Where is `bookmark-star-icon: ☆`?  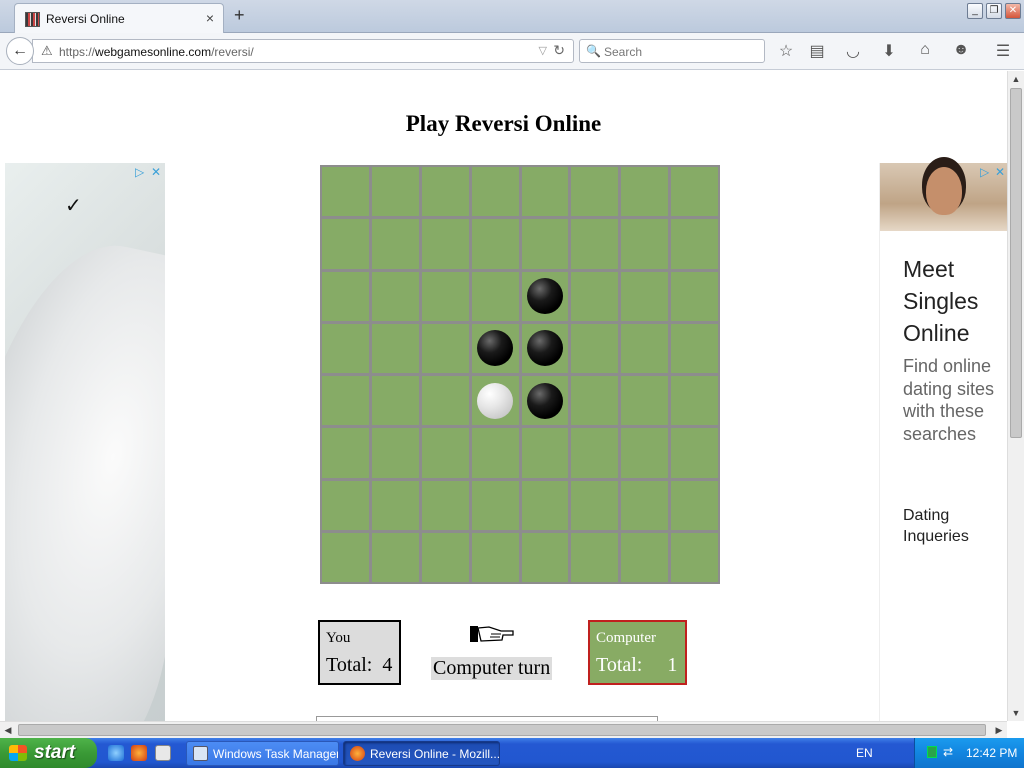 bookmark-star-icon: ☆ is located at coordinates (786, 51).